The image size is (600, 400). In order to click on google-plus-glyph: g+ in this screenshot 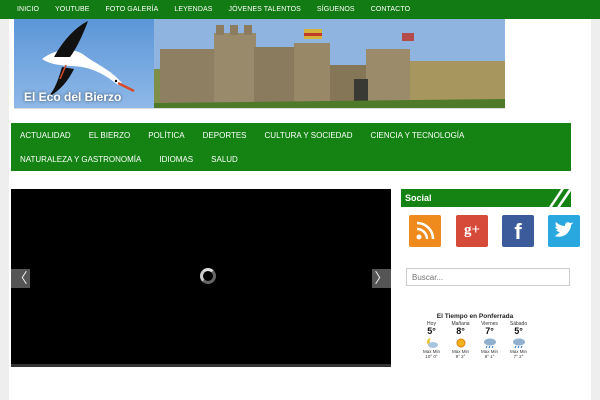, I will do `click(472, 230)`.